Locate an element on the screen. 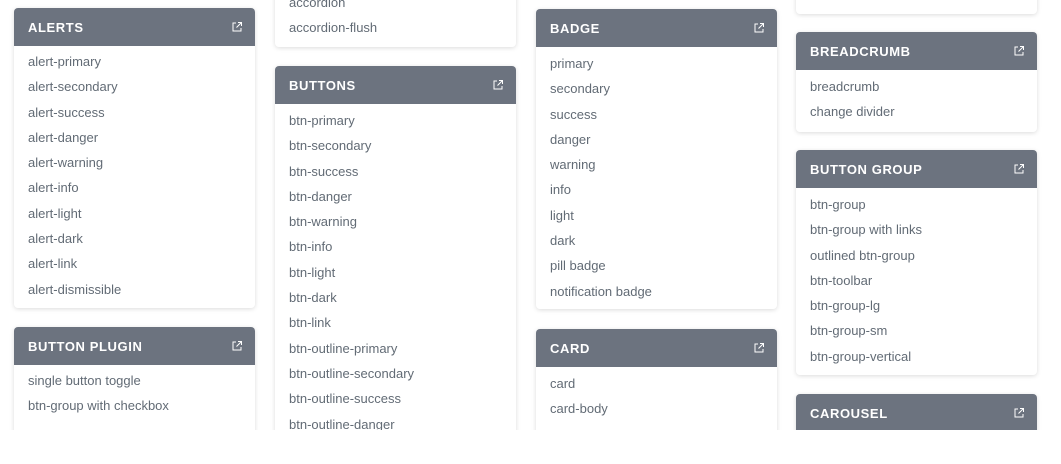 This screenshot has height=464, width=1061. badge-card-header: BADGE is located at coordinates (656, 28).